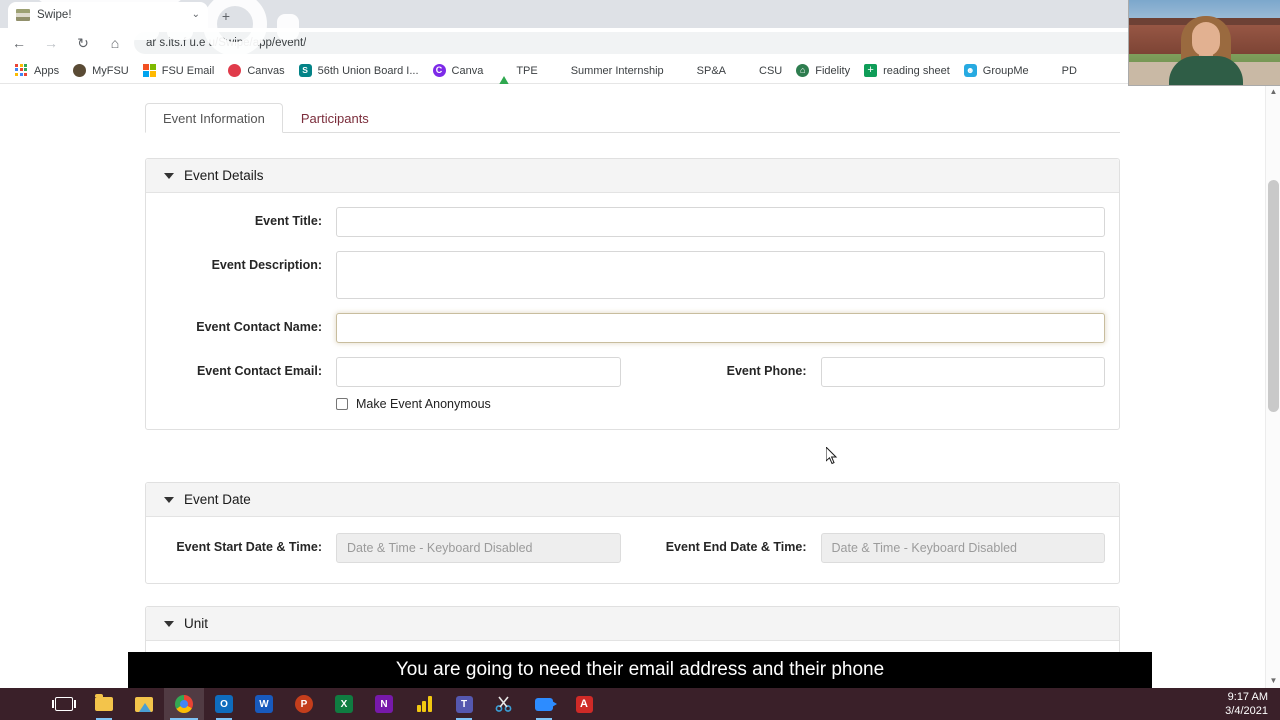 This screenshot has width=1280, height=720. Describe the element at coordinates (1005, 70) in the screenshot. I see `bookmark-label: GroupMe` at that location.